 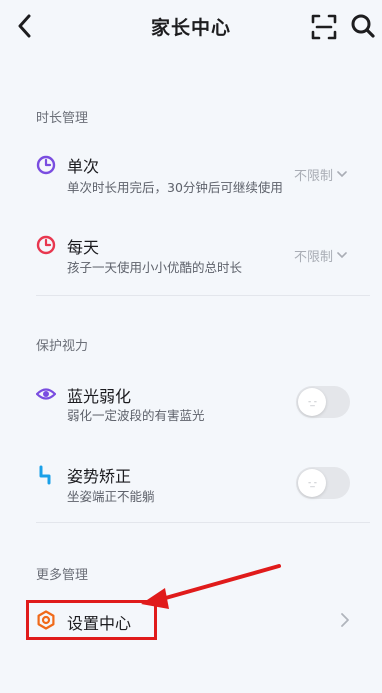 What do you see at coordinates (314, 257) in the screenshot?
I see `daily-limit-value: 不限制` at bounding box center [314, 257].